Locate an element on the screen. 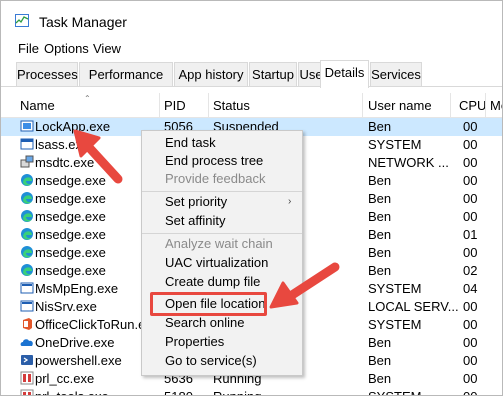  menu-item-uac-virtualization: UAC virtualization is located at coordinates (216, 262).